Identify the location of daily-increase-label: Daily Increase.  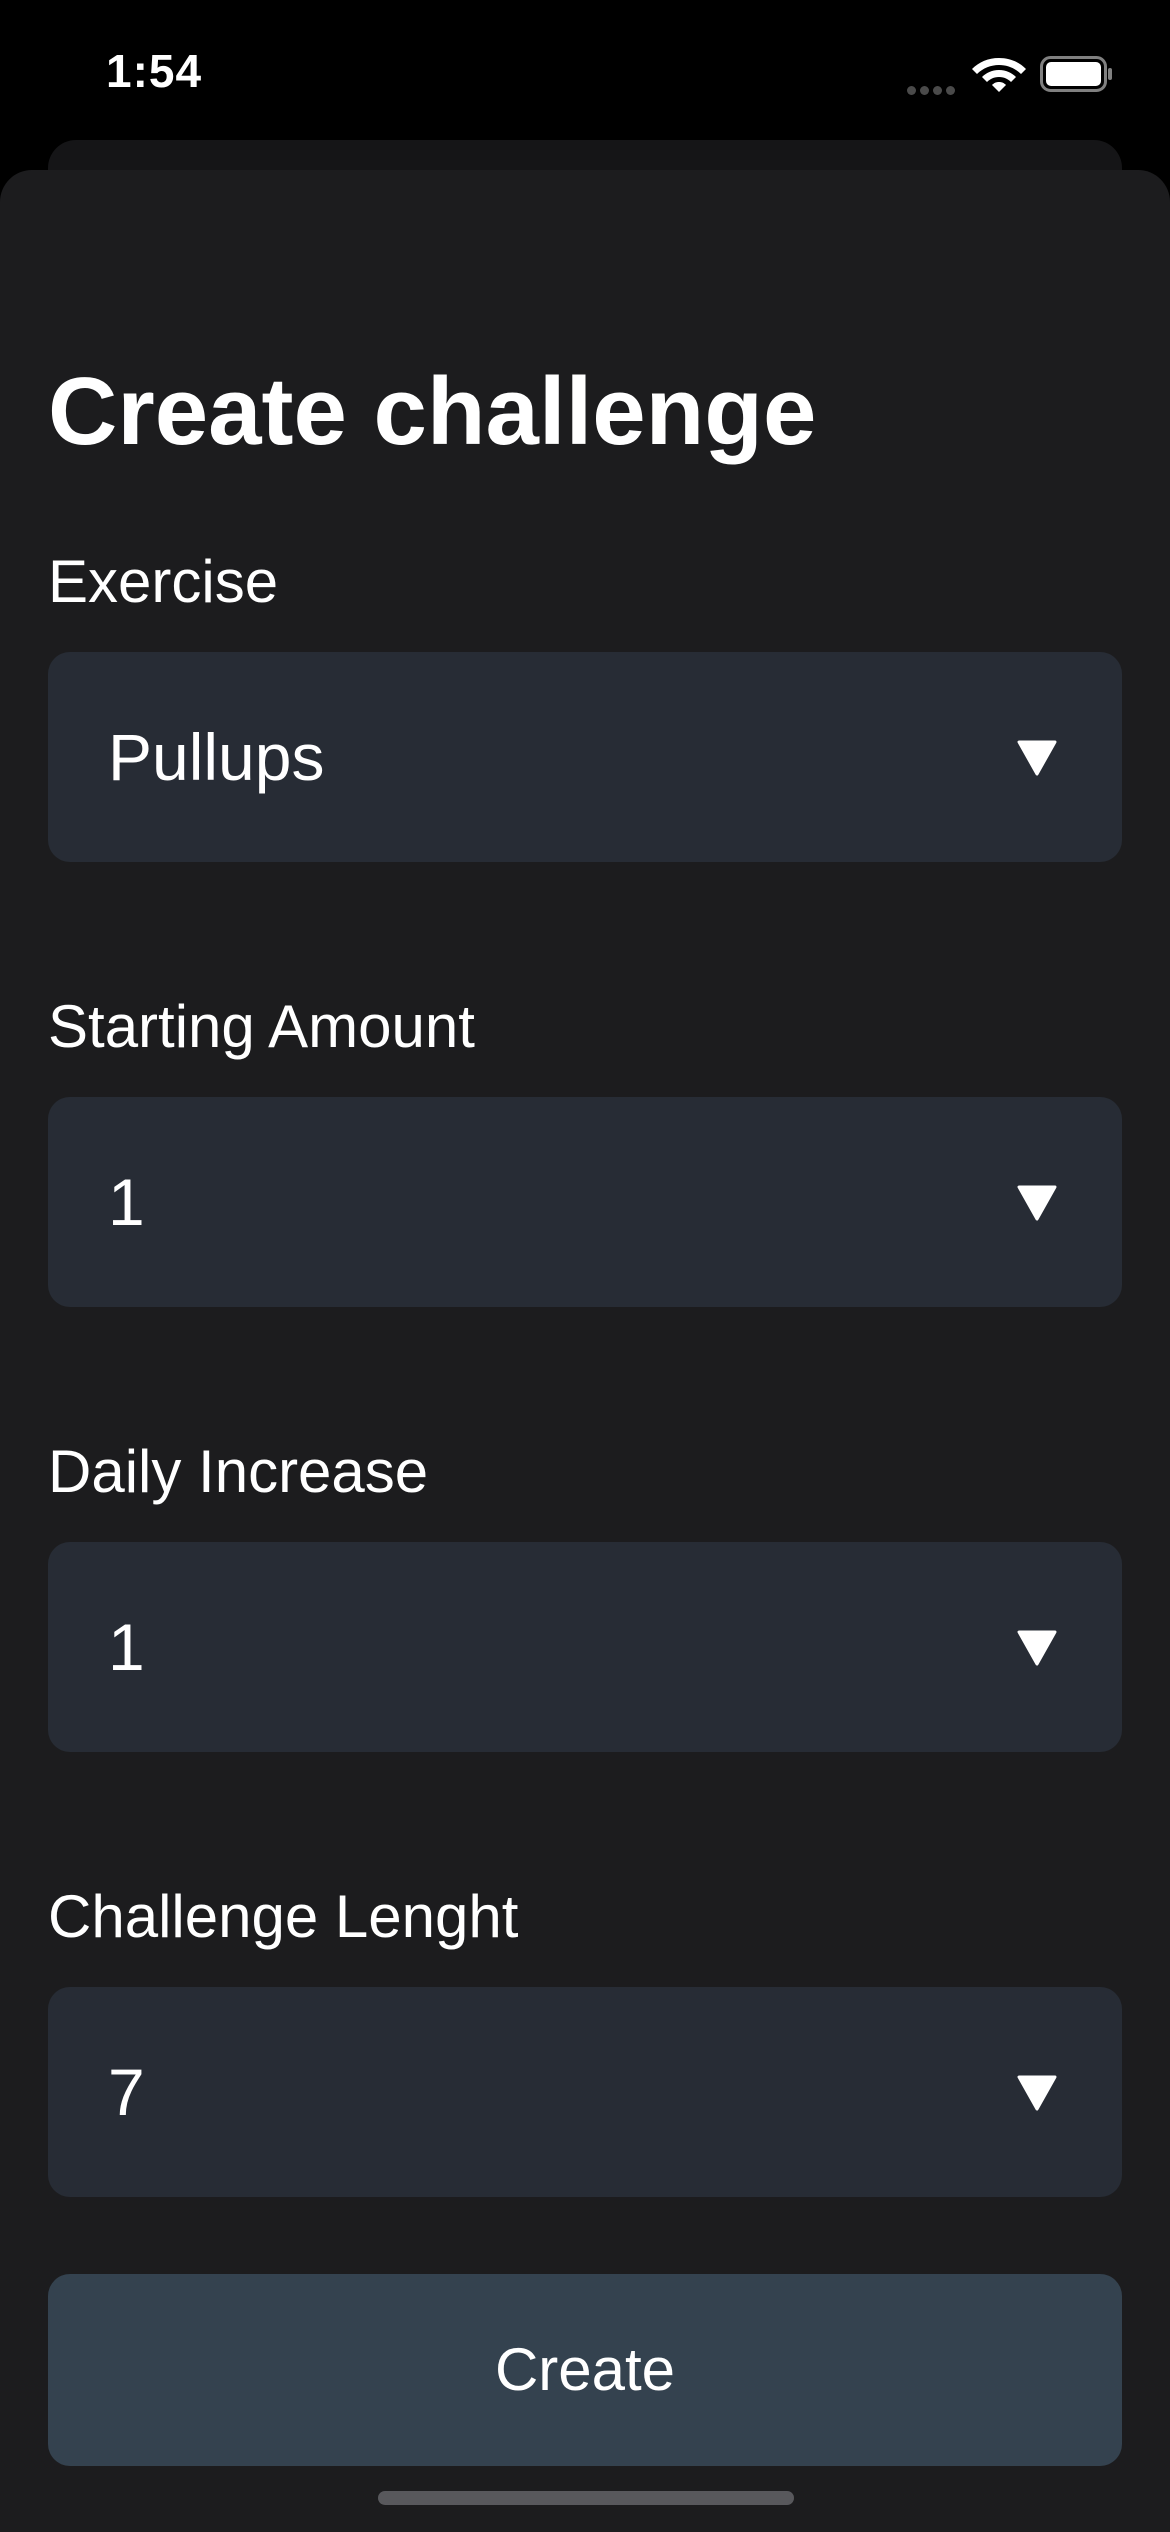
(238, 1471).